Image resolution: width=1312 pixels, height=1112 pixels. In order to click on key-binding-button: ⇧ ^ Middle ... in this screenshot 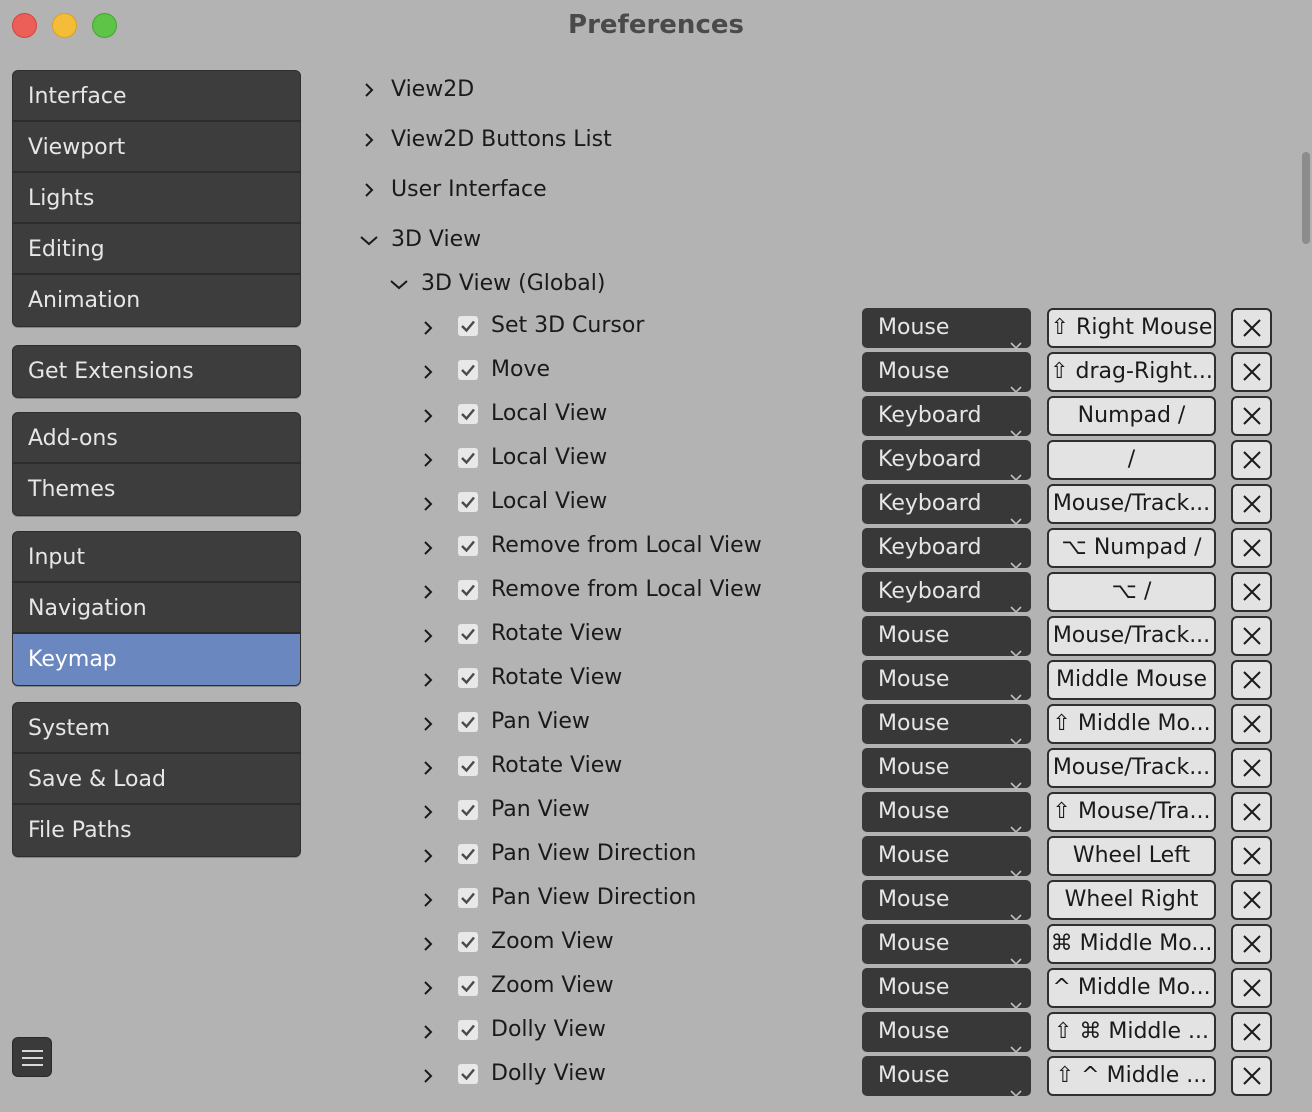, I will do `click(1131, 1076)`.